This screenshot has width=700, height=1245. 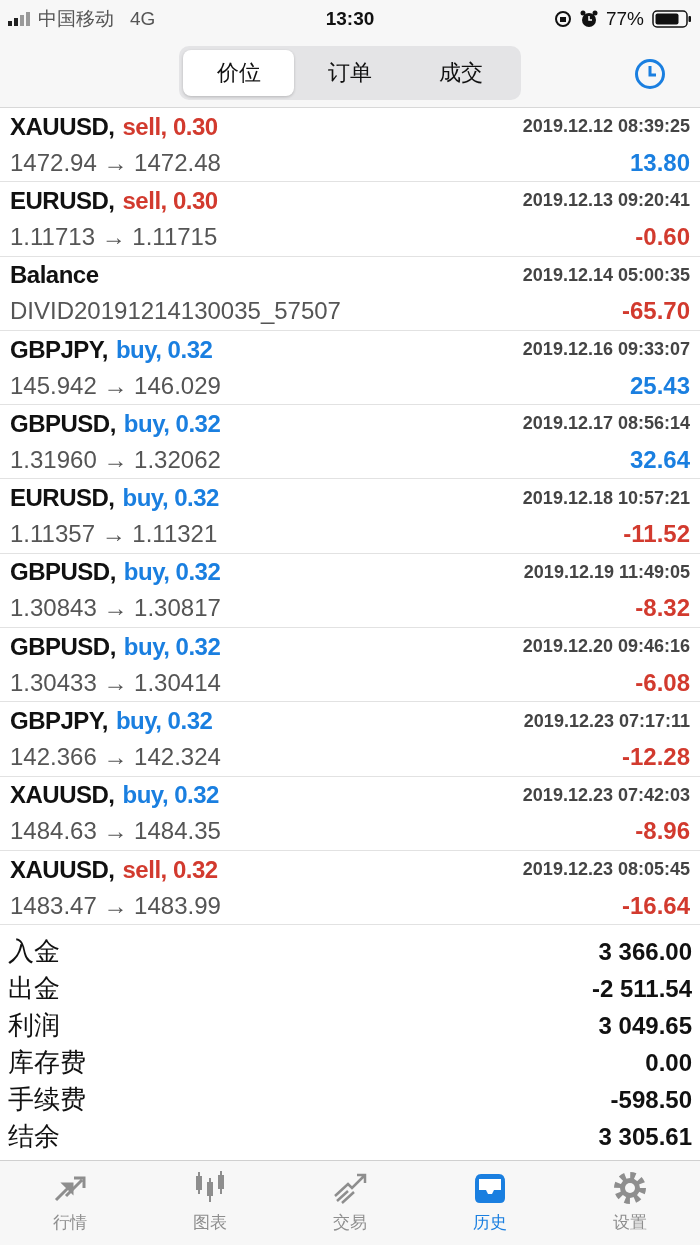 I want to click on profit-value: -12.28, so click(x=655, y=757).